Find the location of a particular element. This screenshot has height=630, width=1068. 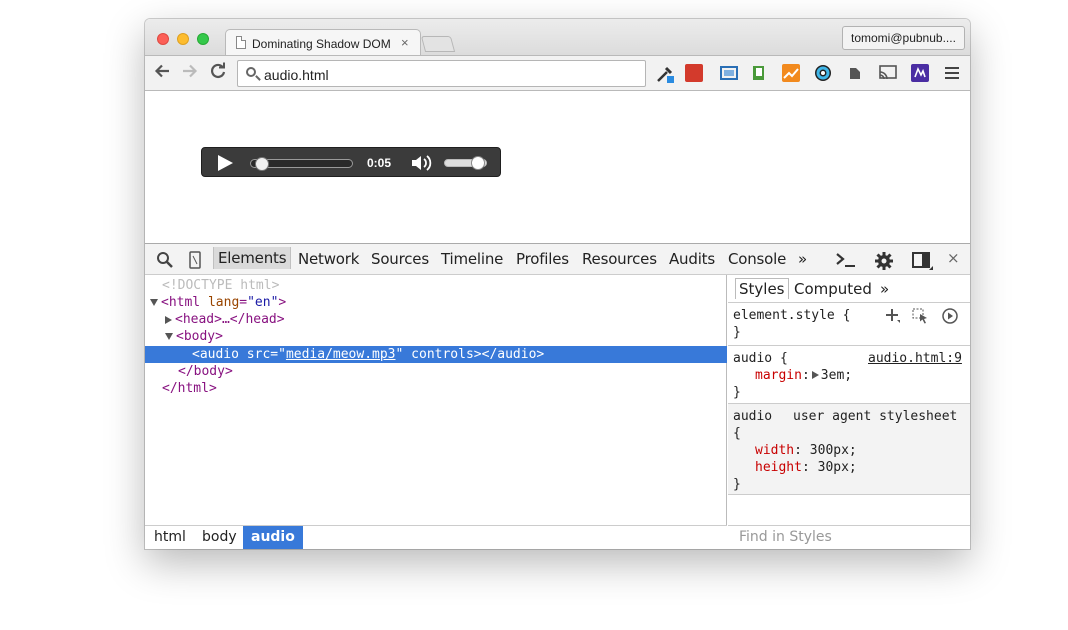

breadcrumb-audio: audio is located at coordinates (273, 537).